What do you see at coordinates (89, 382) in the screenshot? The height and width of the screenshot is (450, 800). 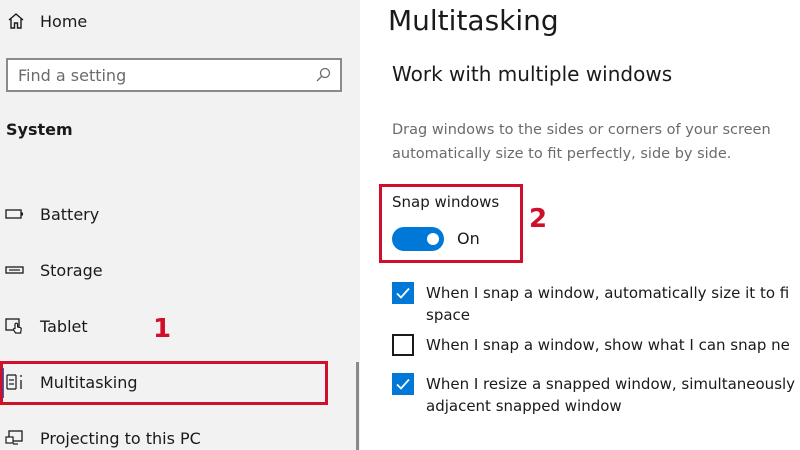 I see `sidebar-item-label: Multitasking` at bounding box center [89, 382].